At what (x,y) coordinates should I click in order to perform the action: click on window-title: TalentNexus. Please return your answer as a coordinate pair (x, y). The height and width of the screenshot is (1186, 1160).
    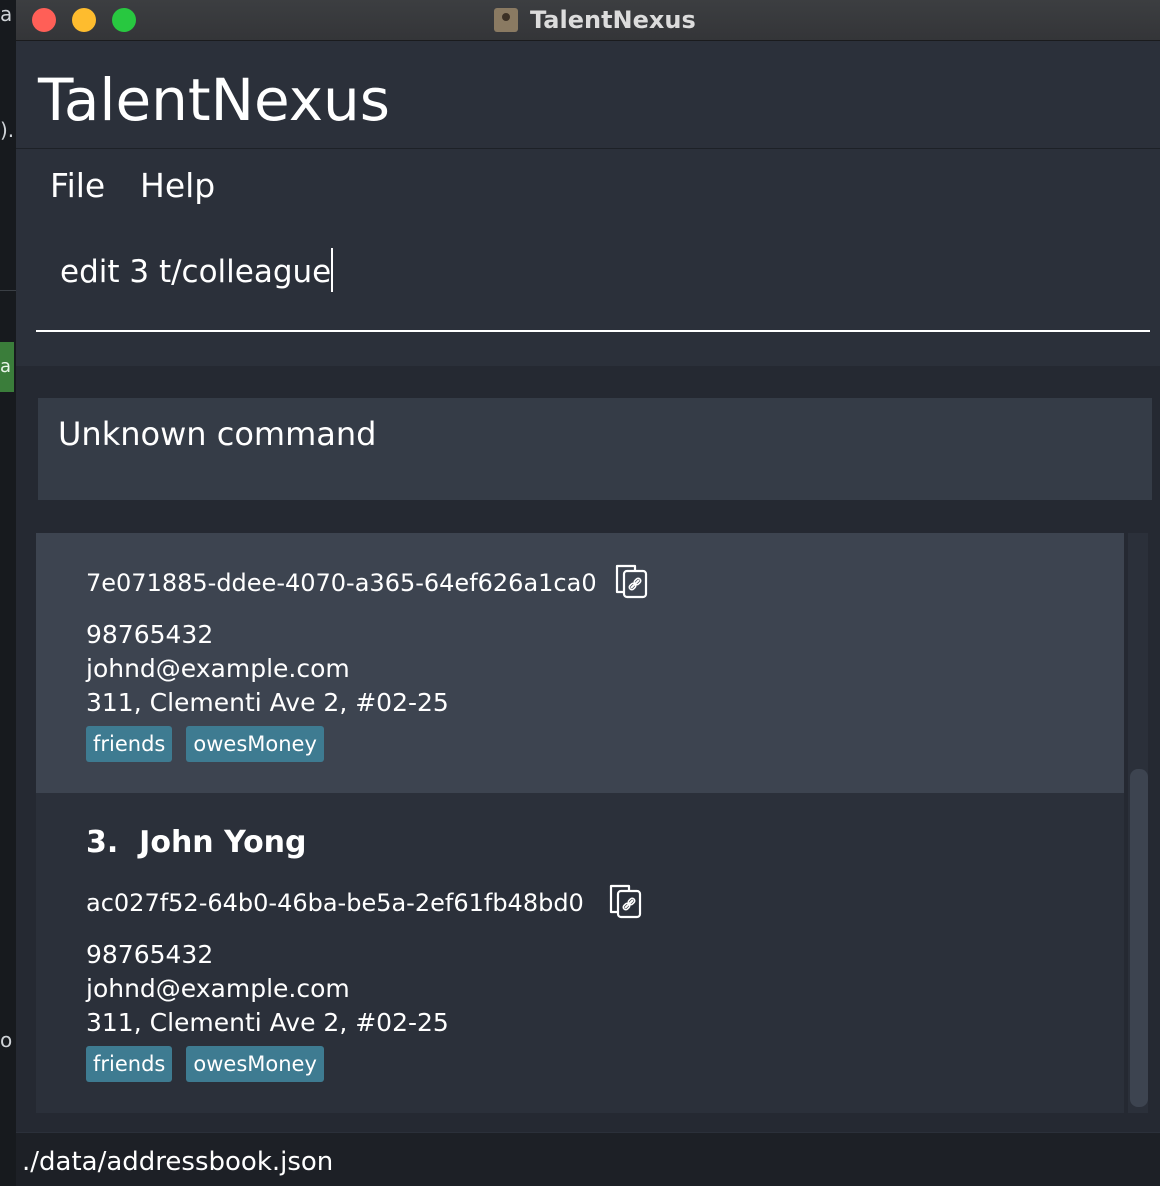
    Looking at the image, I should click on (595, 20).